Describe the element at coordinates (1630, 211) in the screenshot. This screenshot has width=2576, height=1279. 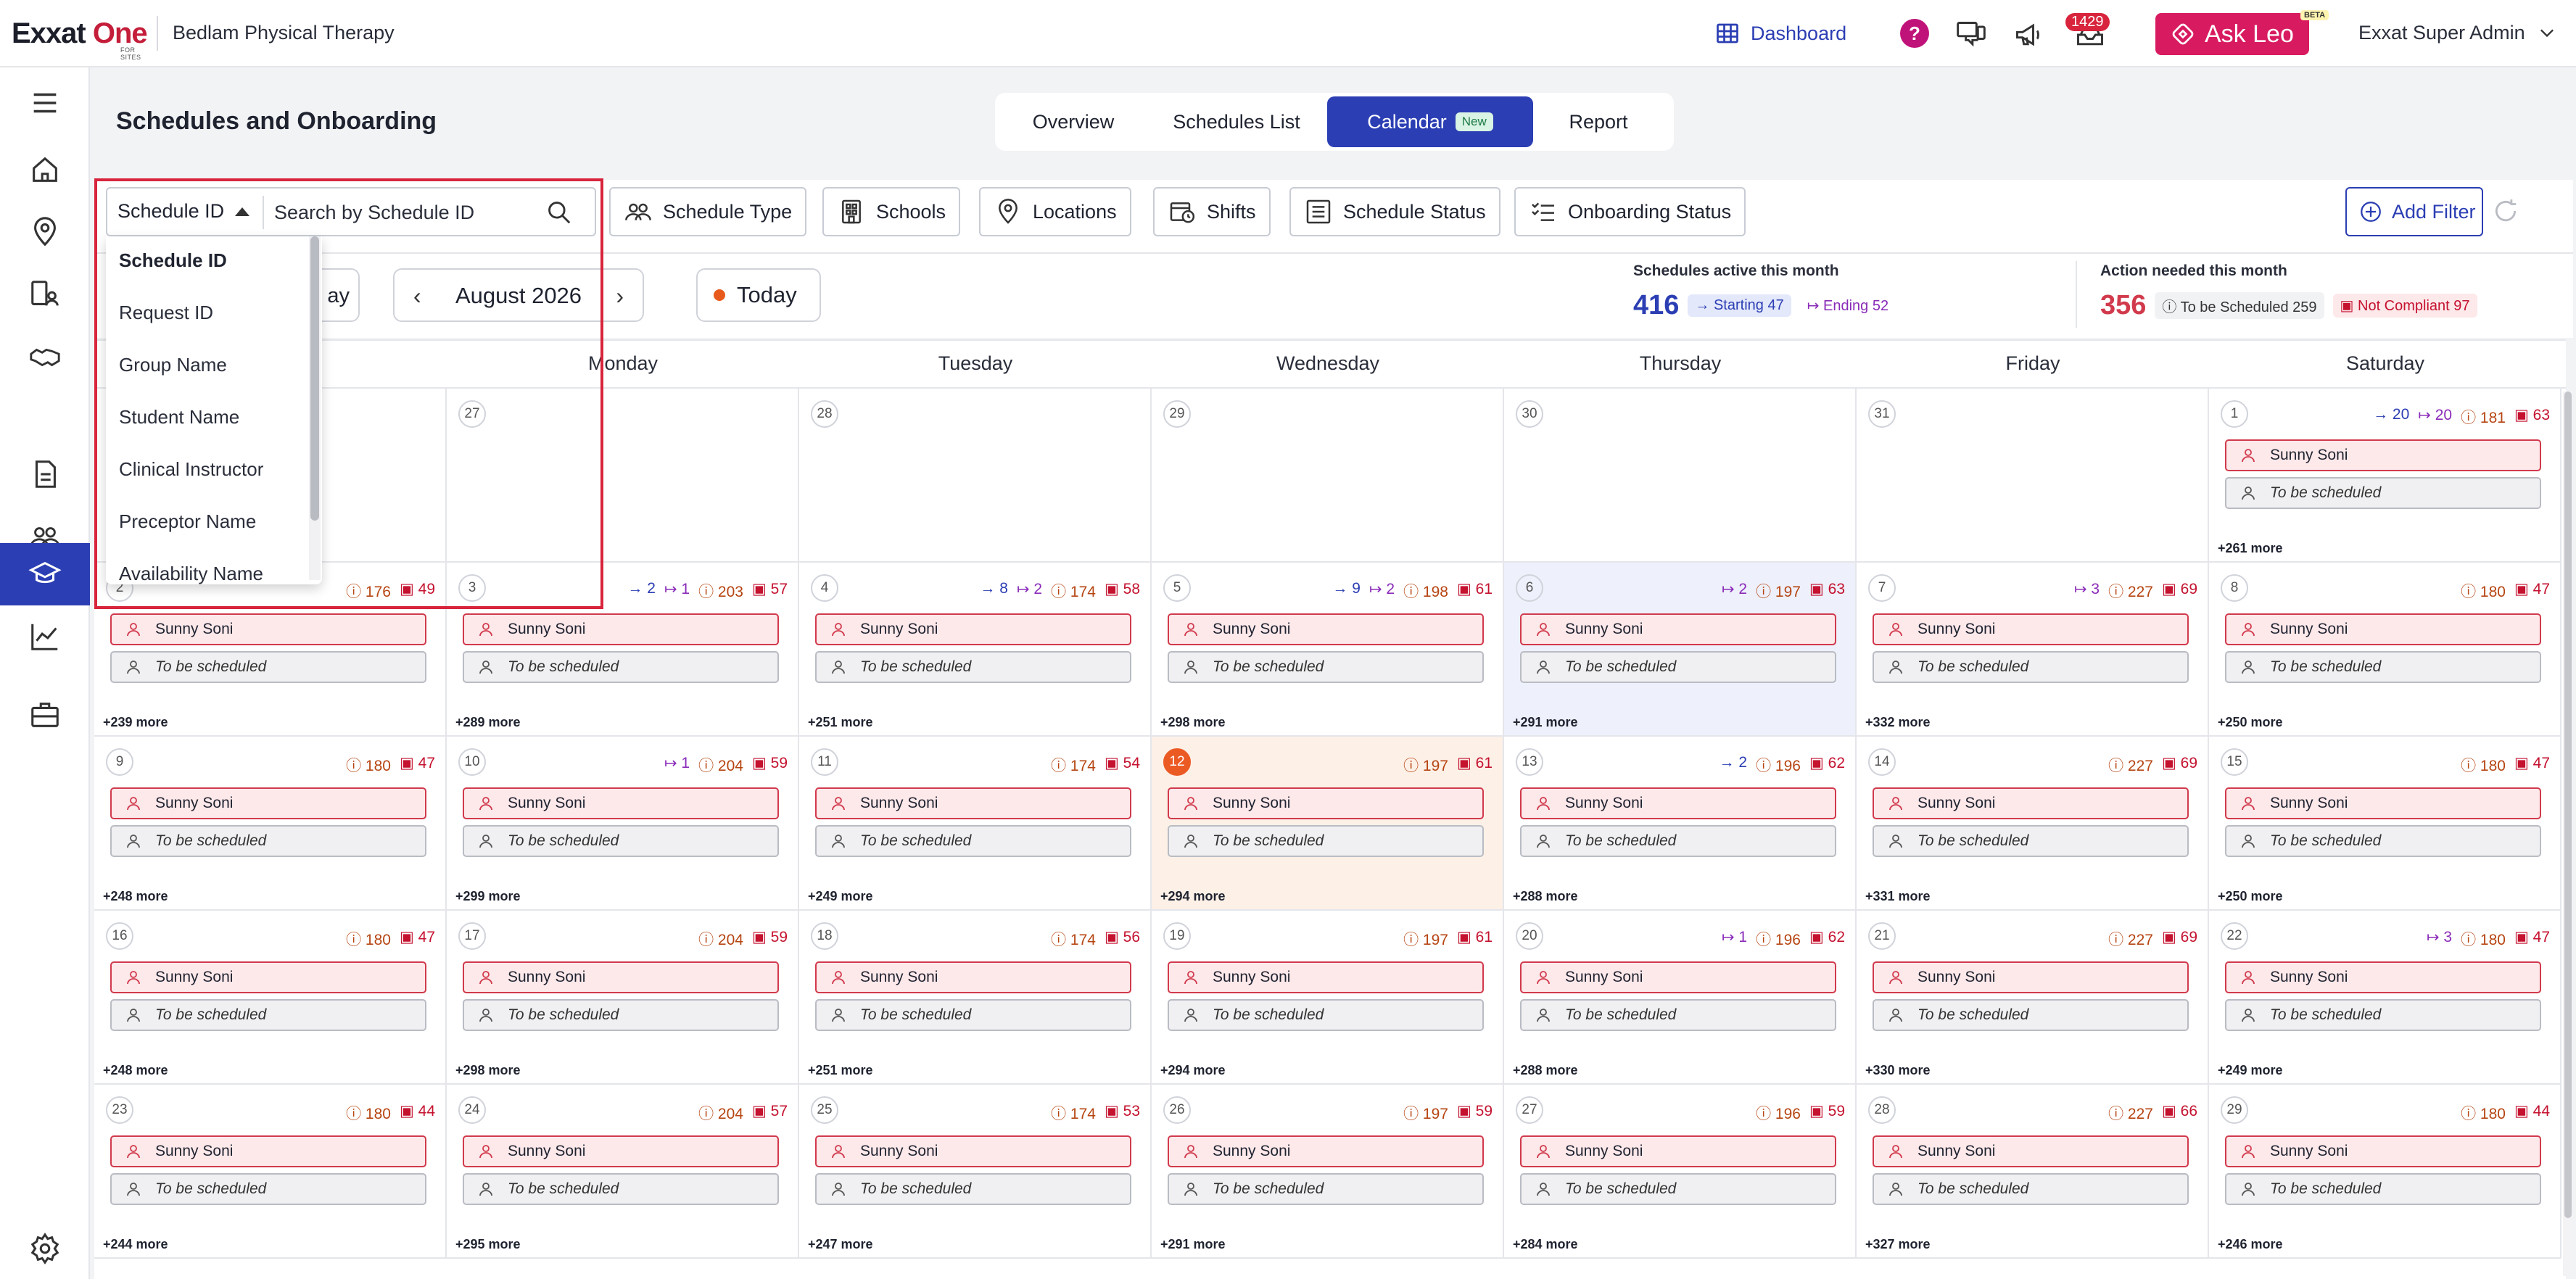
I see `onboarding-status-filter: Onboarding Status` at that location.